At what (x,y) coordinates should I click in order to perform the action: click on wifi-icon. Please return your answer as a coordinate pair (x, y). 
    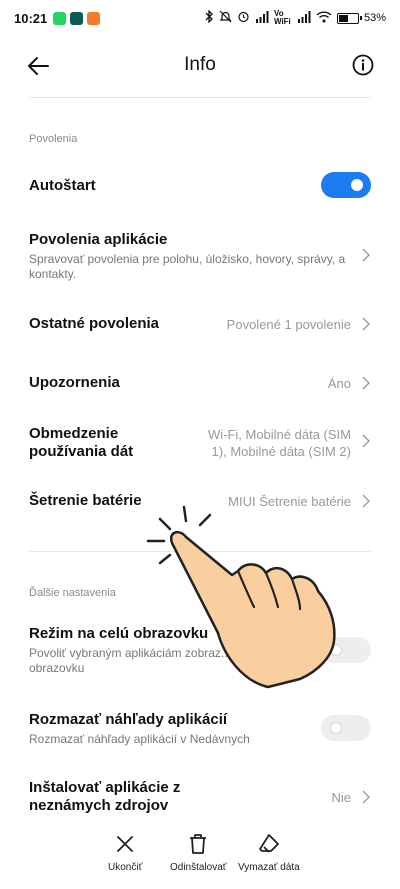
    Looking at the image, I should click on (324, 18).